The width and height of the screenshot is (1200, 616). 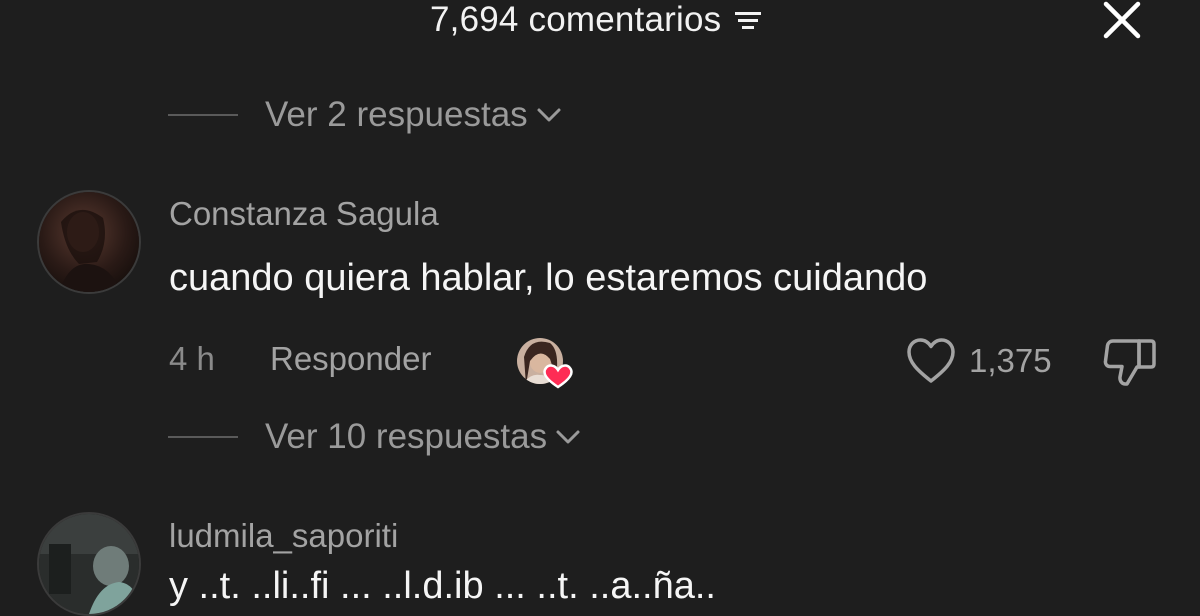 What do you see at coordinates (1010, 360) in the screenshot?
I see `like-count: 1,375` at bounding box center [1010, 360].